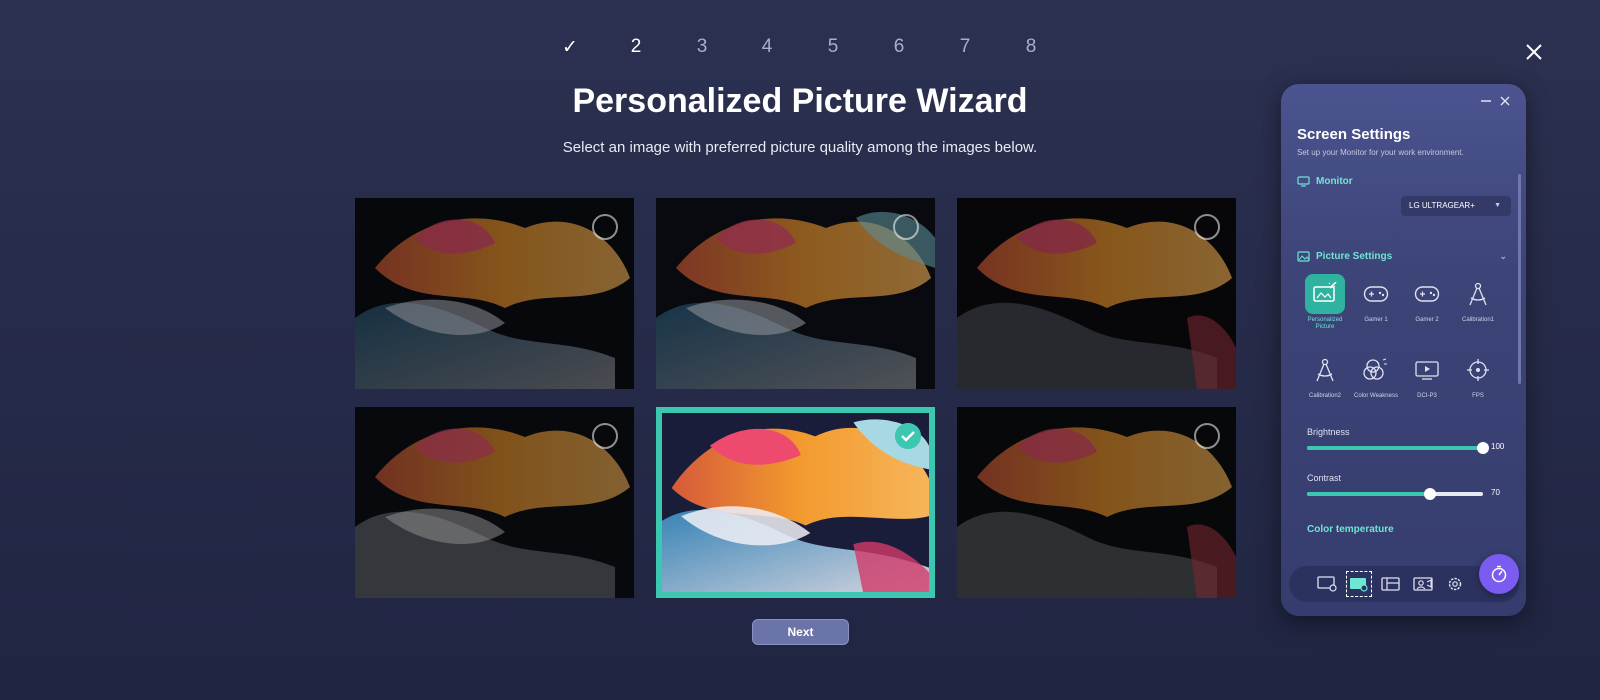 The image size is (1600, 700). I want to click on step-2: 2, so click(636, 46).